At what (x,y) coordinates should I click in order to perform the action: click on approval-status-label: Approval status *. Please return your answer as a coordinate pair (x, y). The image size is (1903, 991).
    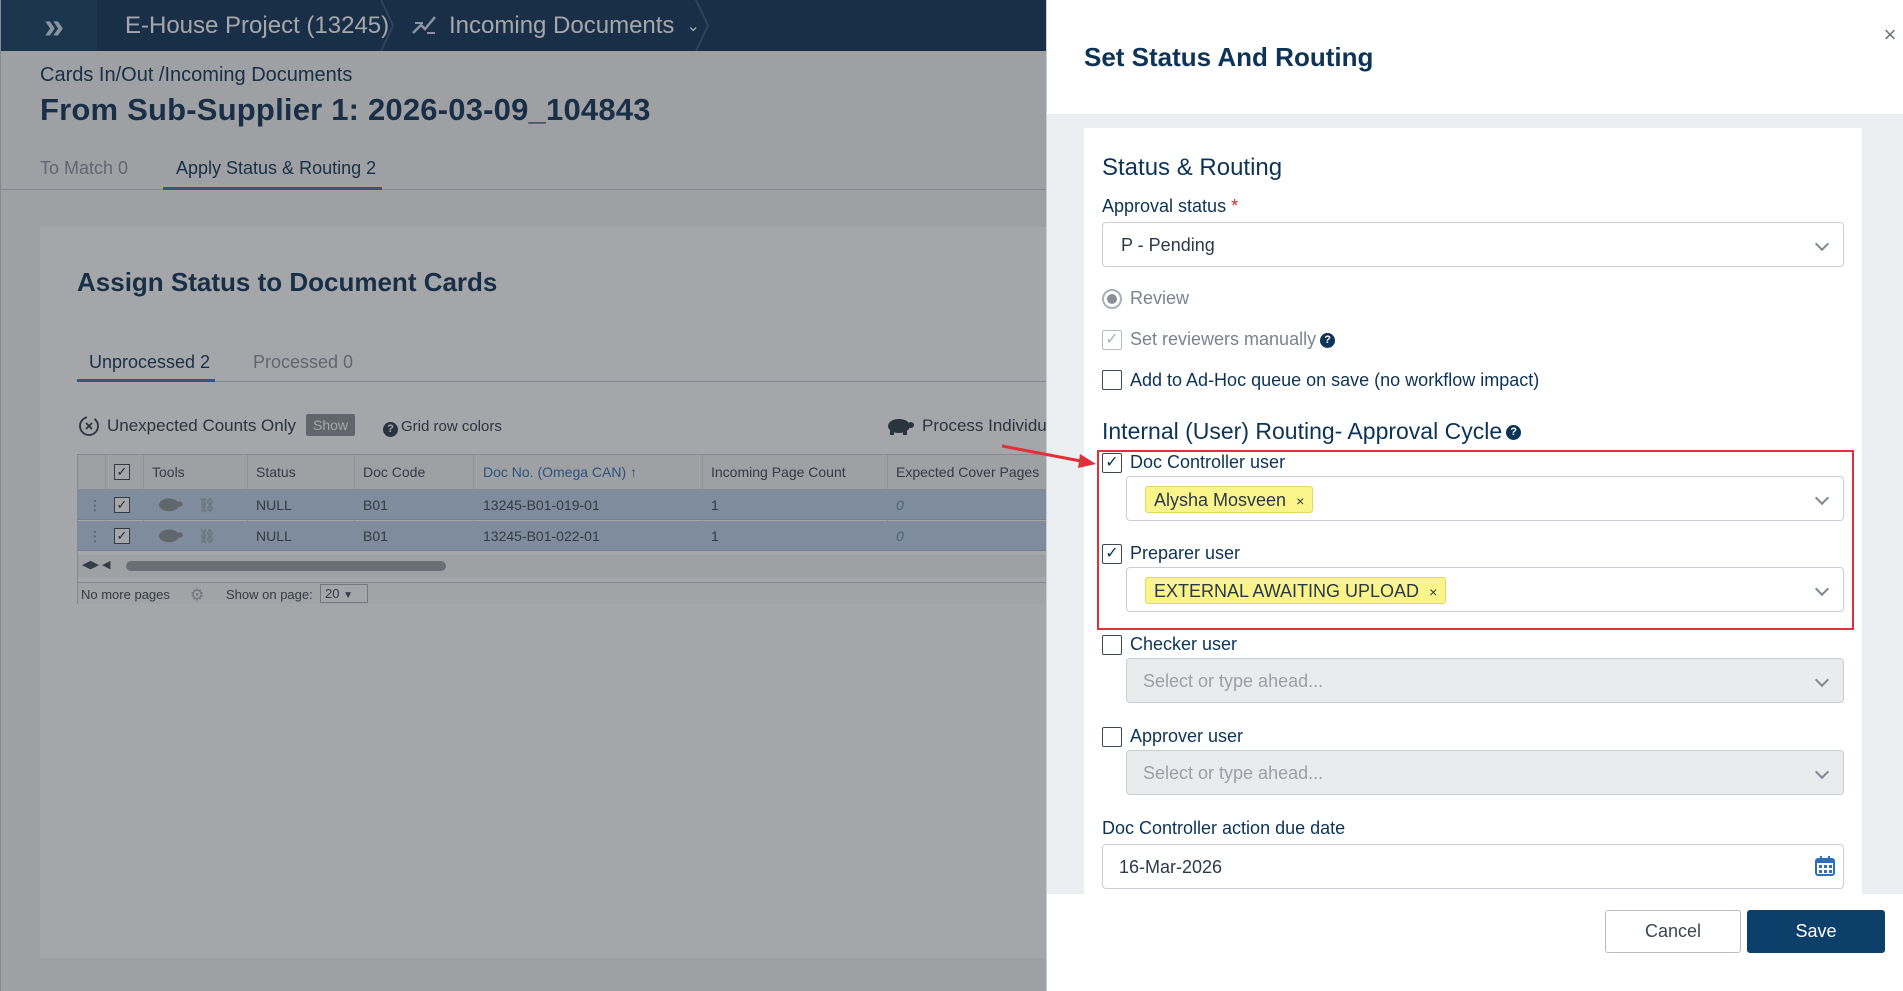
    Looking at the image, I should click on (1170, 206).